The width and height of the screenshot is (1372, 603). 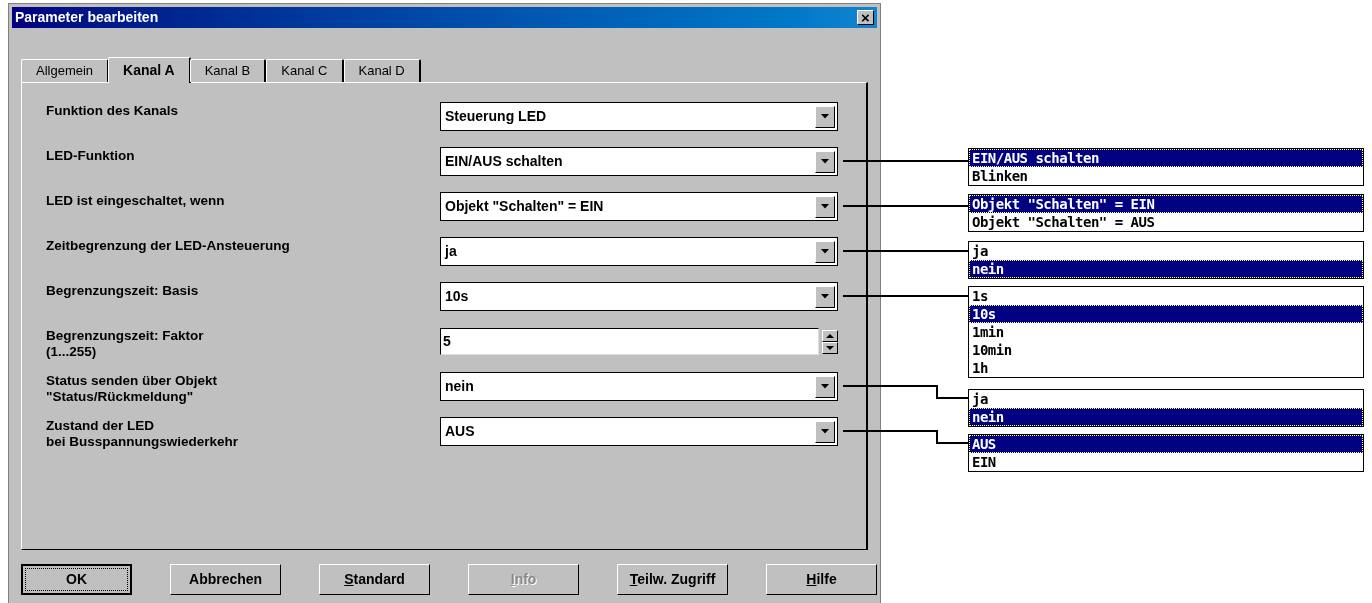 I want to click on dialog-button: Standard, so click(x=375, y=579).